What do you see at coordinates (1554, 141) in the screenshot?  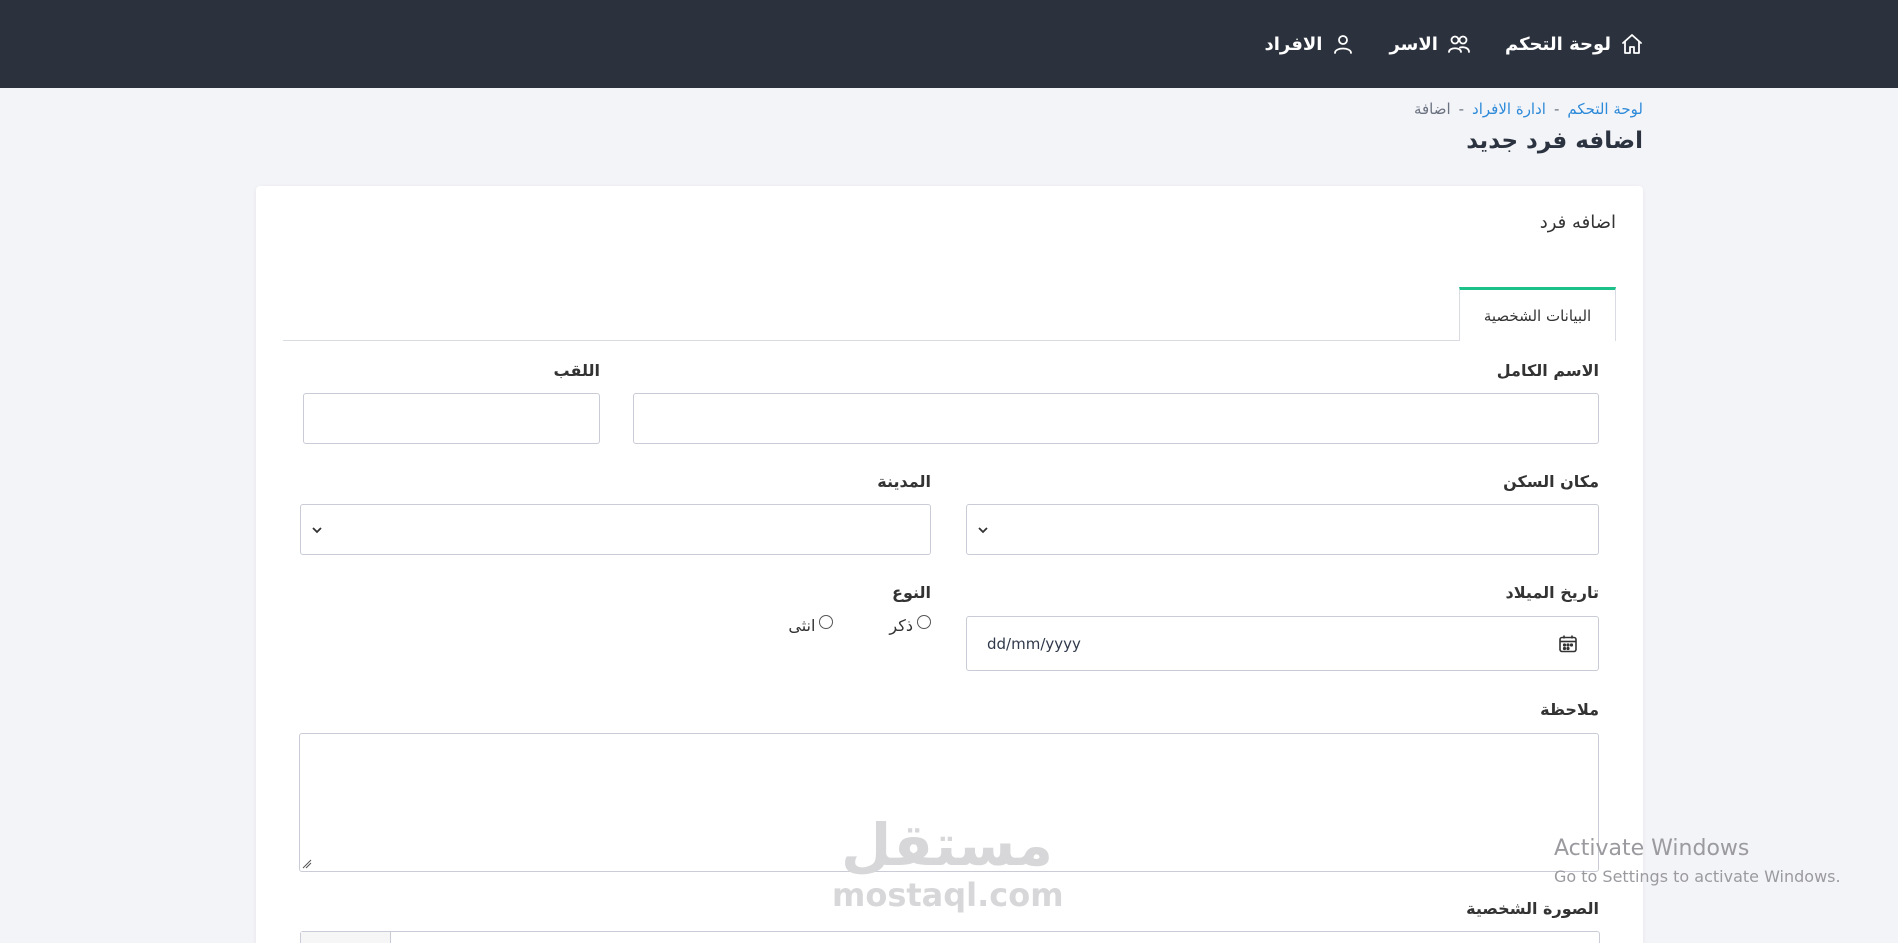 I see `page-title: اضافه فرد جديد` at bounding box center [1554, 141].